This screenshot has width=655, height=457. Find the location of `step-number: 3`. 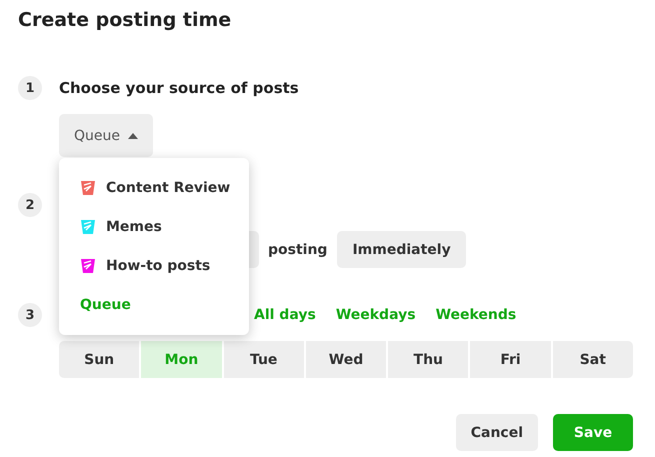

step-number: 3 is located at coordinates (30, 315).